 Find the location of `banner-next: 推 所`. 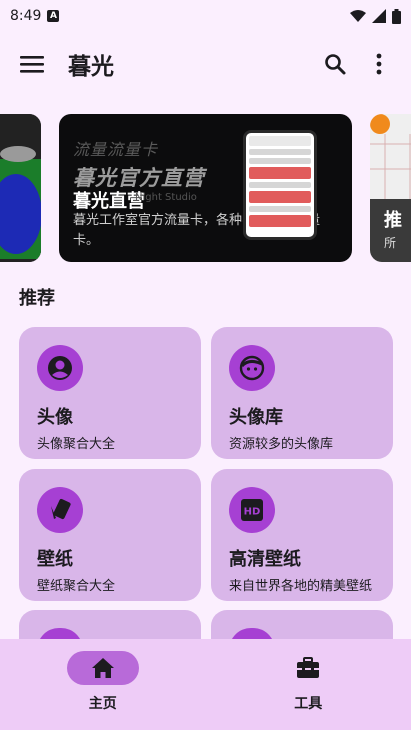

banner-next: 推 所 is located at coordinates (390, 188).